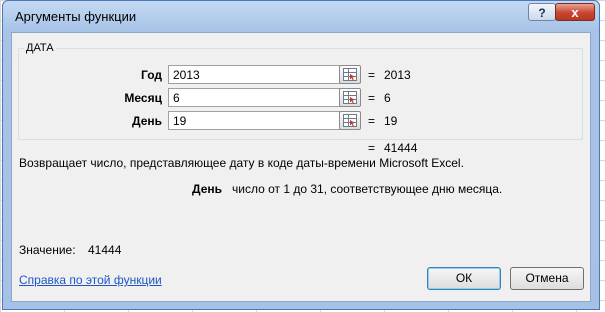 The height and width of the screenshot is (312, 605). I want to click on cancel-button: Отмена, so click(547, 278).